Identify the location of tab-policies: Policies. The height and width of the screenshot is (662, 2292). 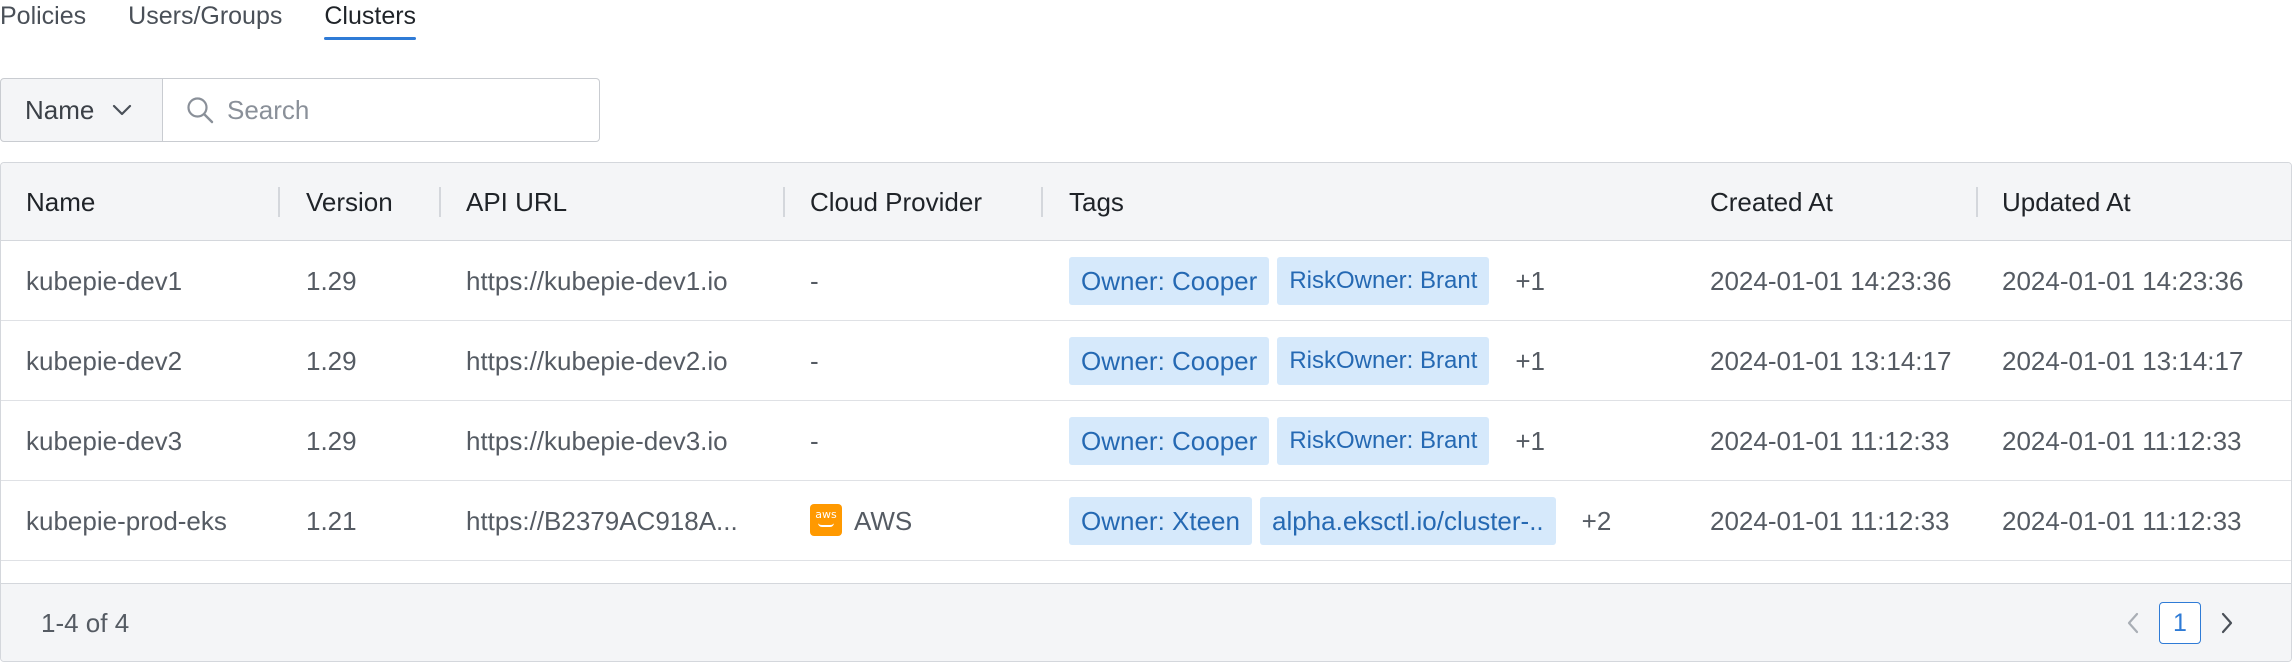
(43, 19).